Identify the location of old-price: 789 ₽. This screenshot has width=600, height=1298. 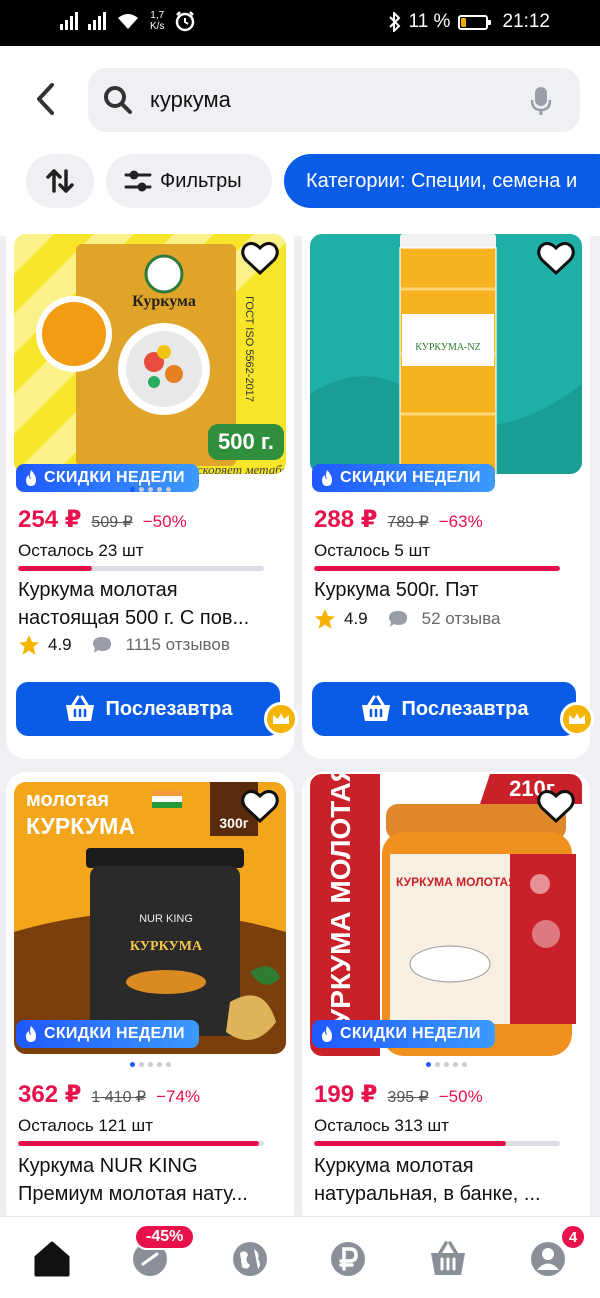
(408, 522).